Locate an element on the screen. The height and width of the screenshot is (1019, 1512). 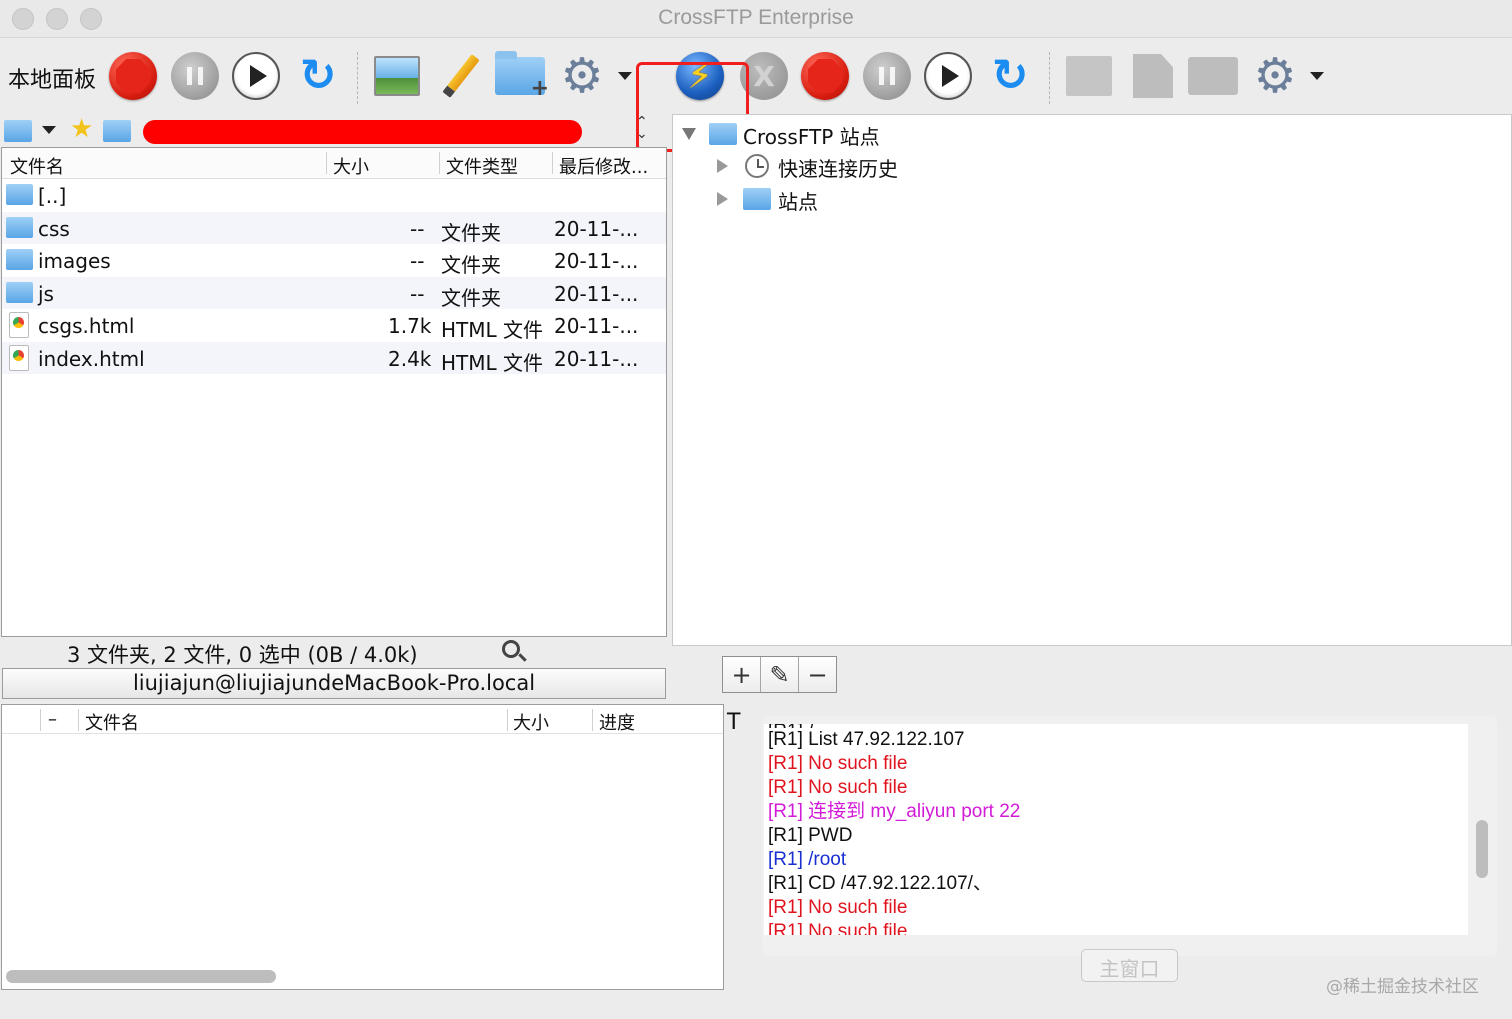
local-refresh-button: ↻ is located at coordinates (318, 76).